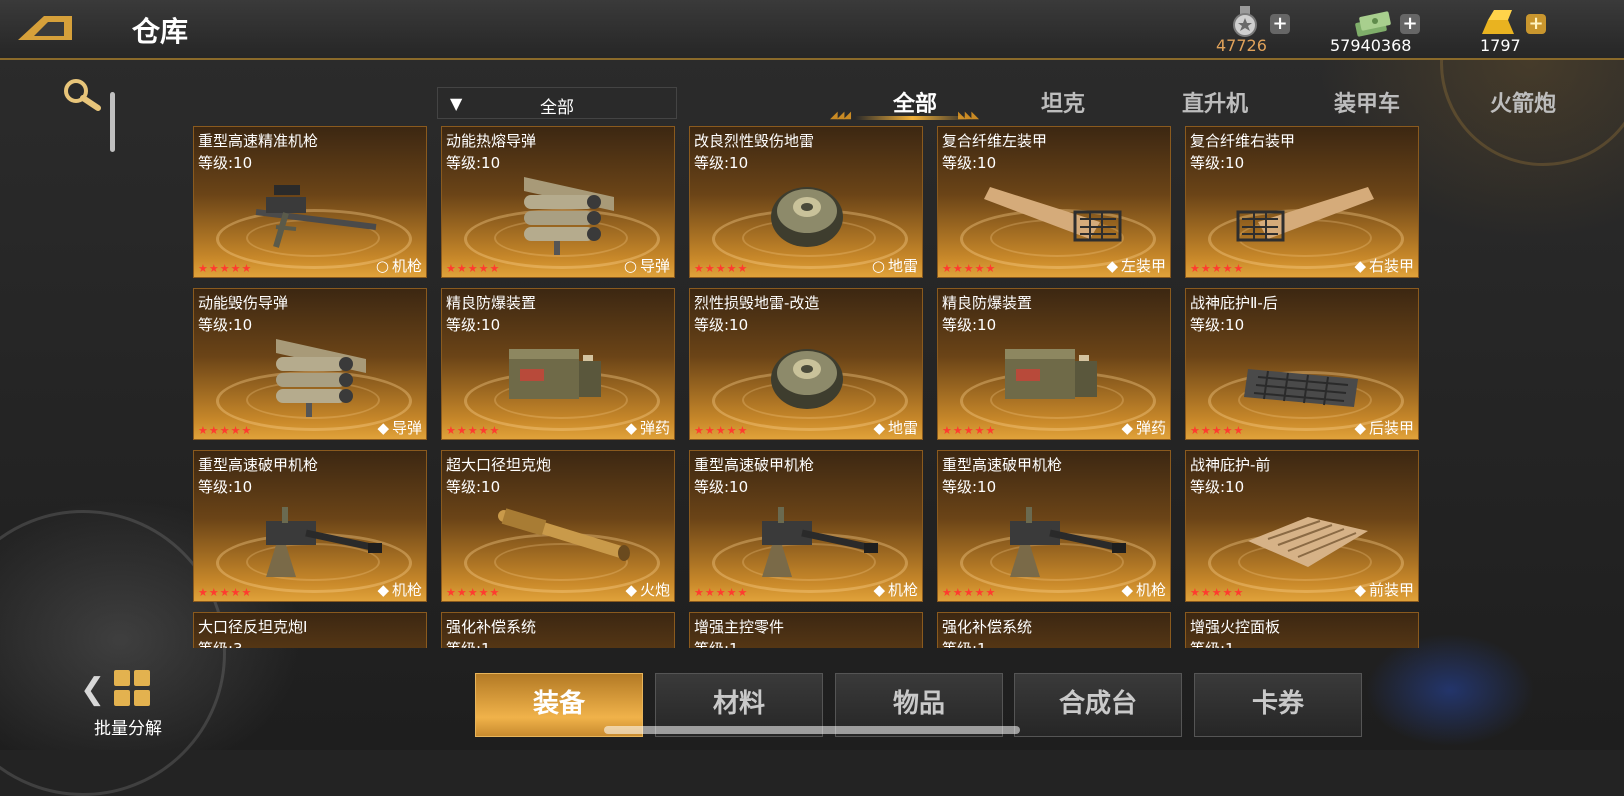 Image resolution: width=1624 pixels, height=796 pixels. Describe the element at coordinates (564, 534) in the screenshot. I see `tank-barrel-icon` at that location.